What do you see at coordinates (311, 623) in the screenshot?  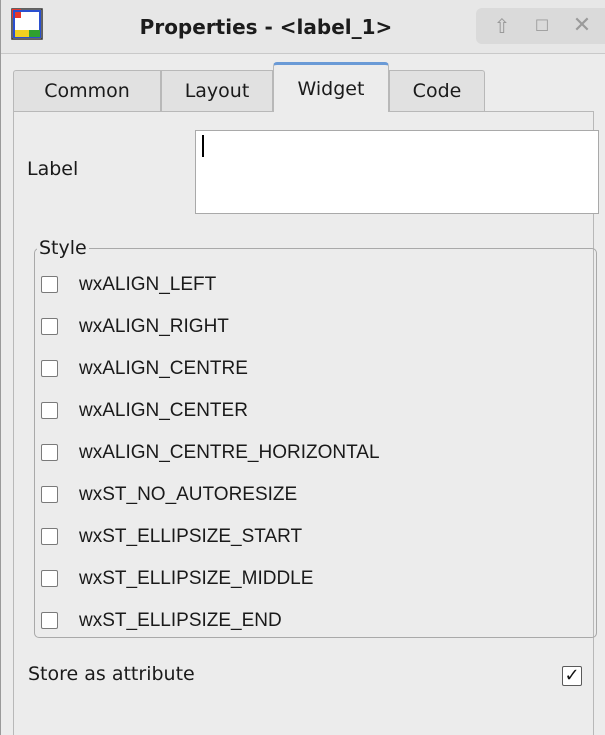 I see `style-option-wxst-ellipsize-end: wxST_ELLIPSIZE_END` at bounding box center [311, 623].